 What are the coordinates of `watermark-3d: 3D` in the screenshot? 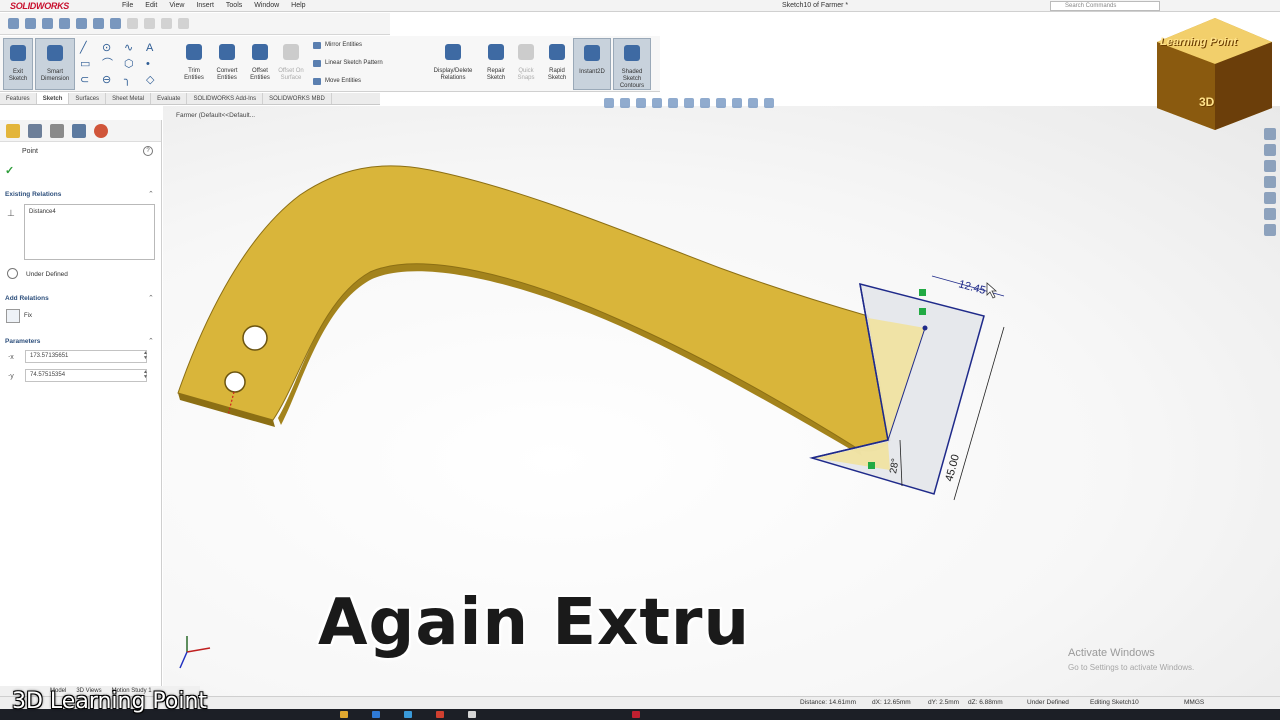 It's located at (1207, 102).